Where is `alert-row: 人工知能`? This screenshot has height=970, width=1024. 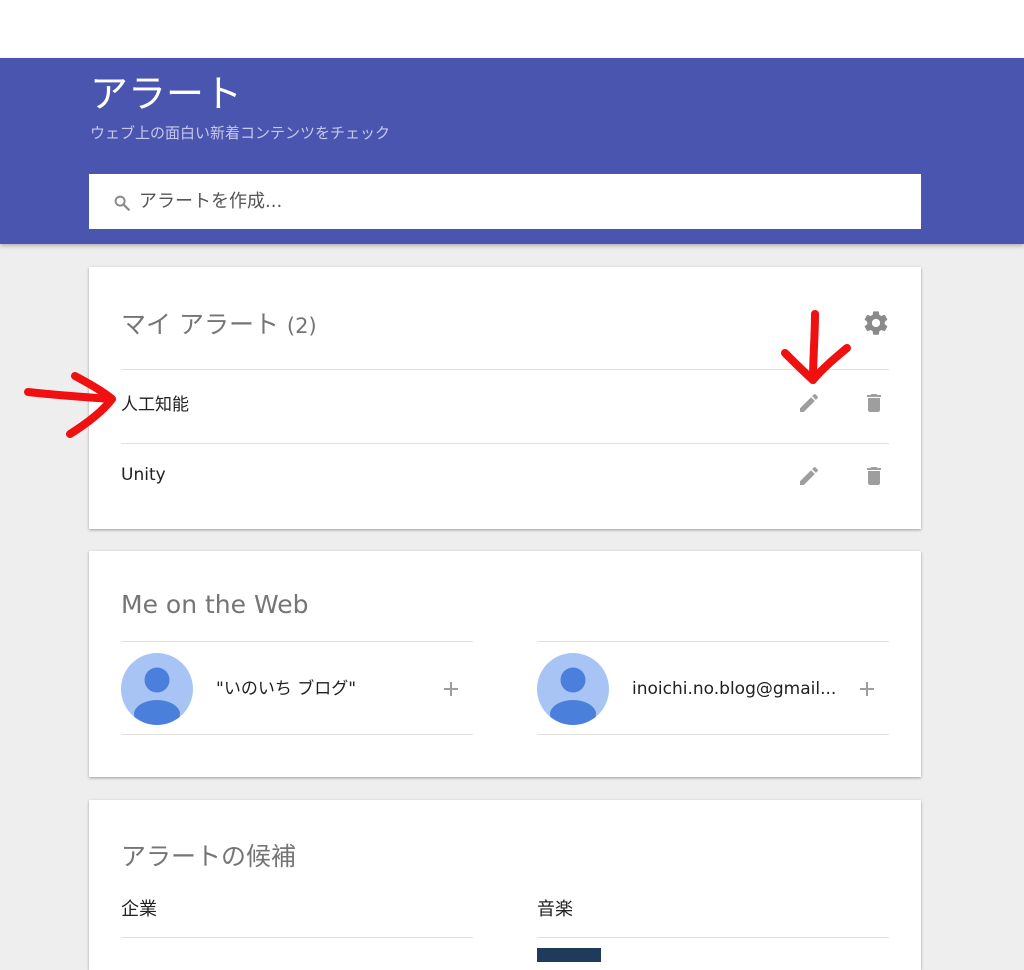 alert-row: 人工知能 is located at coordinates (505, 405).